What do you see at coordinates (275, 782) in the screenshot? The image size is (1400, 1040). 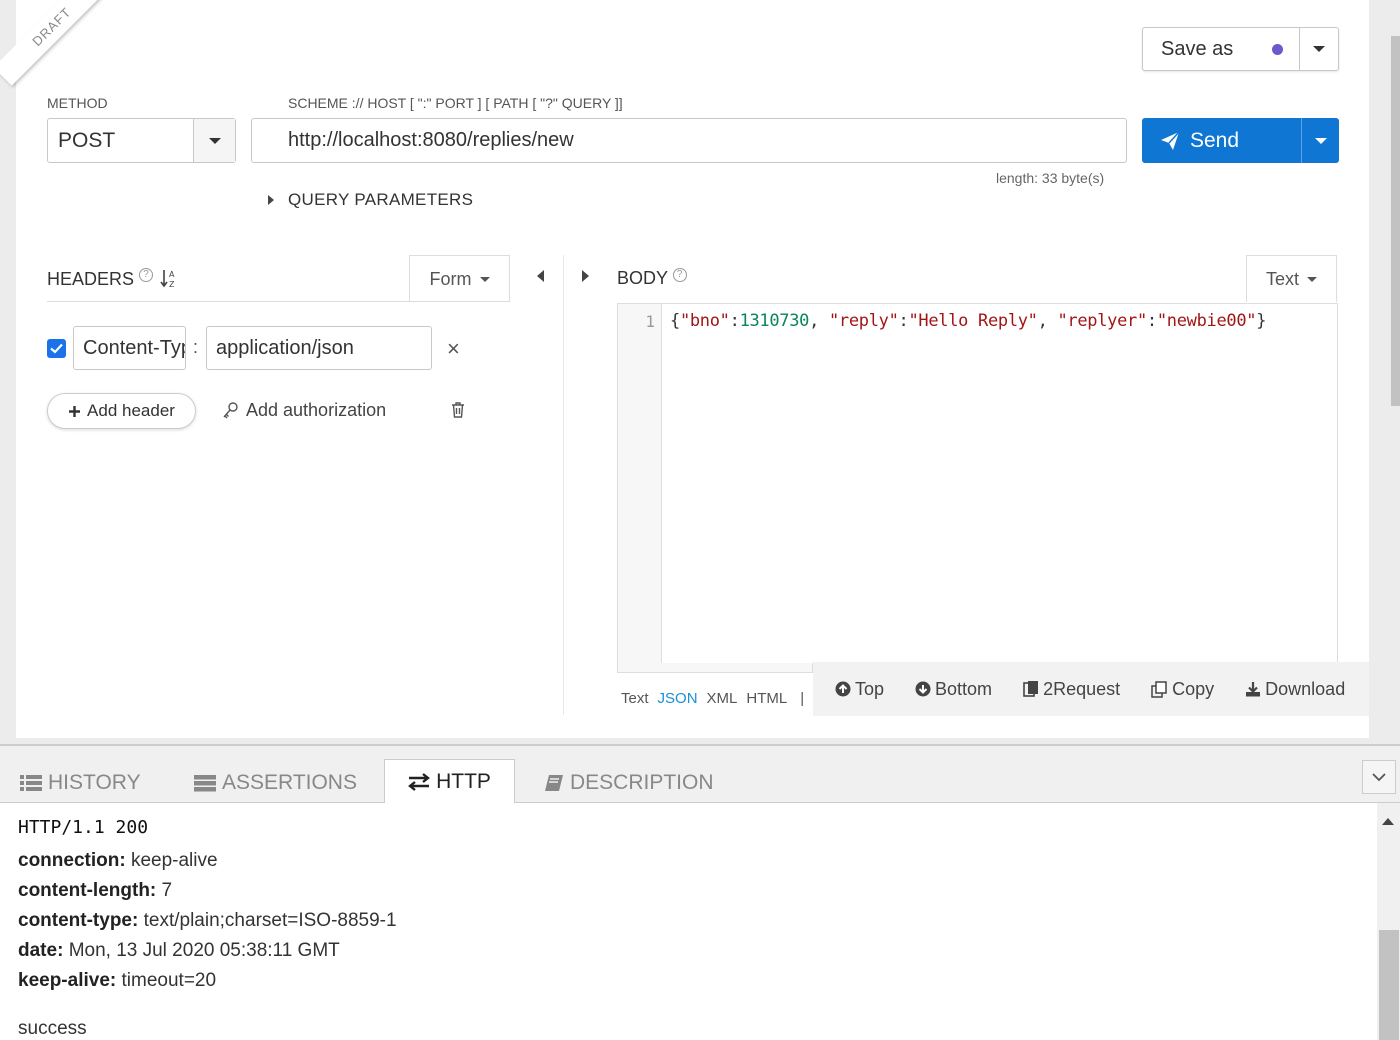 I see `tab-assertions: ASSERTIONS` at bounding box center [275, 782].